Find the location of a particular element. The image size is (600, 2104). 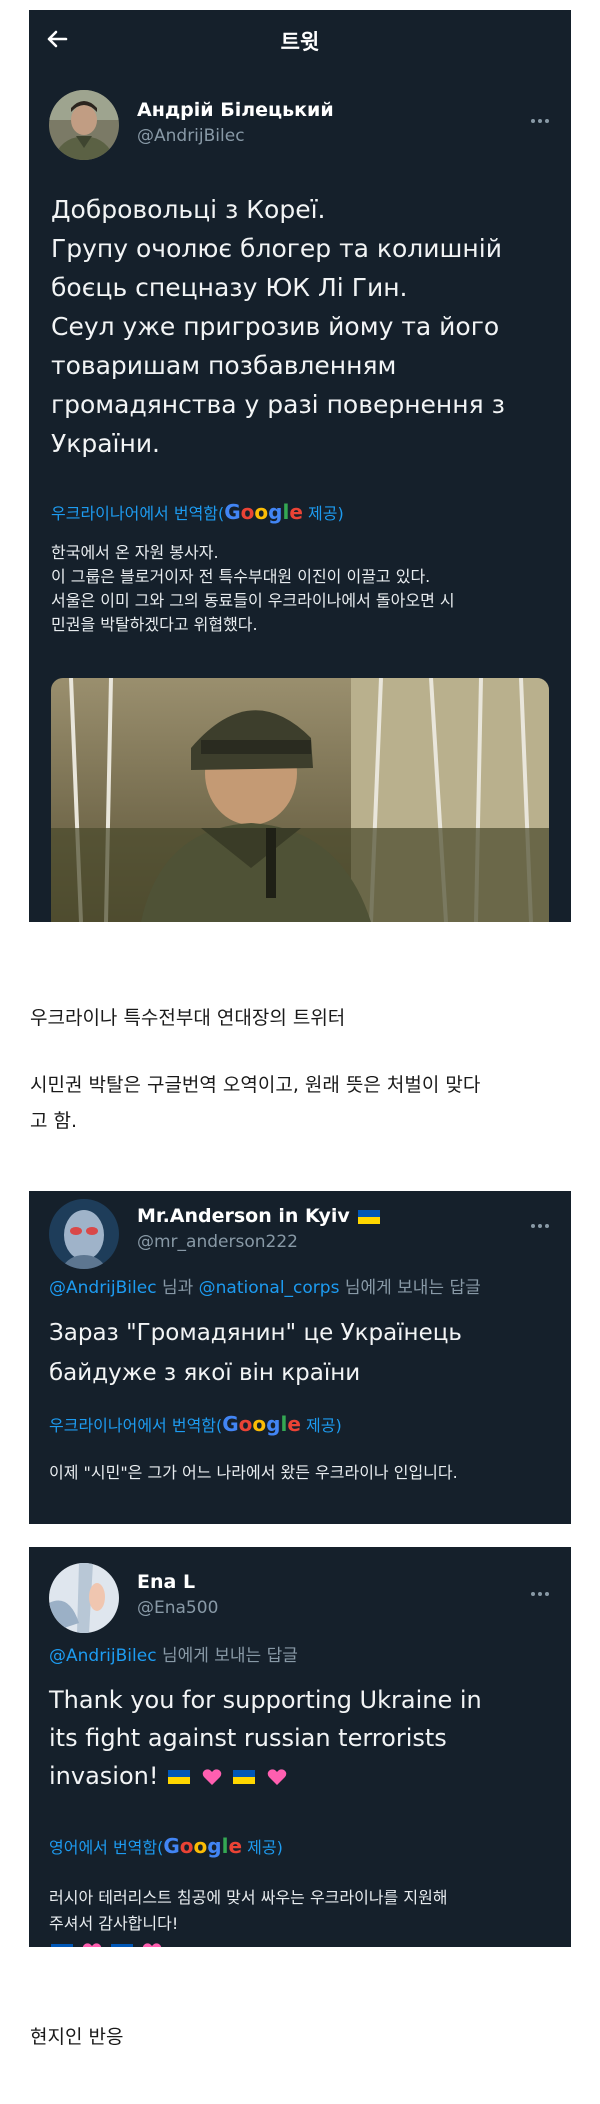

tweet-line: its fight against russian terrorists is located at coordinates (248, 1738).